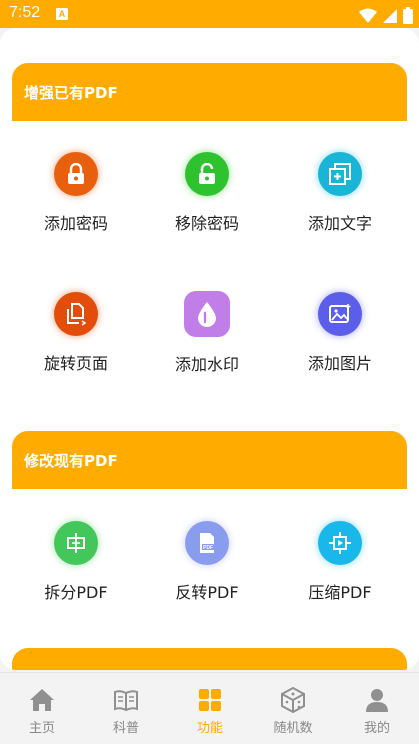 This screenshot has height=744, width=419. I want to click on nav-random: 随机数, so click(293, 708).